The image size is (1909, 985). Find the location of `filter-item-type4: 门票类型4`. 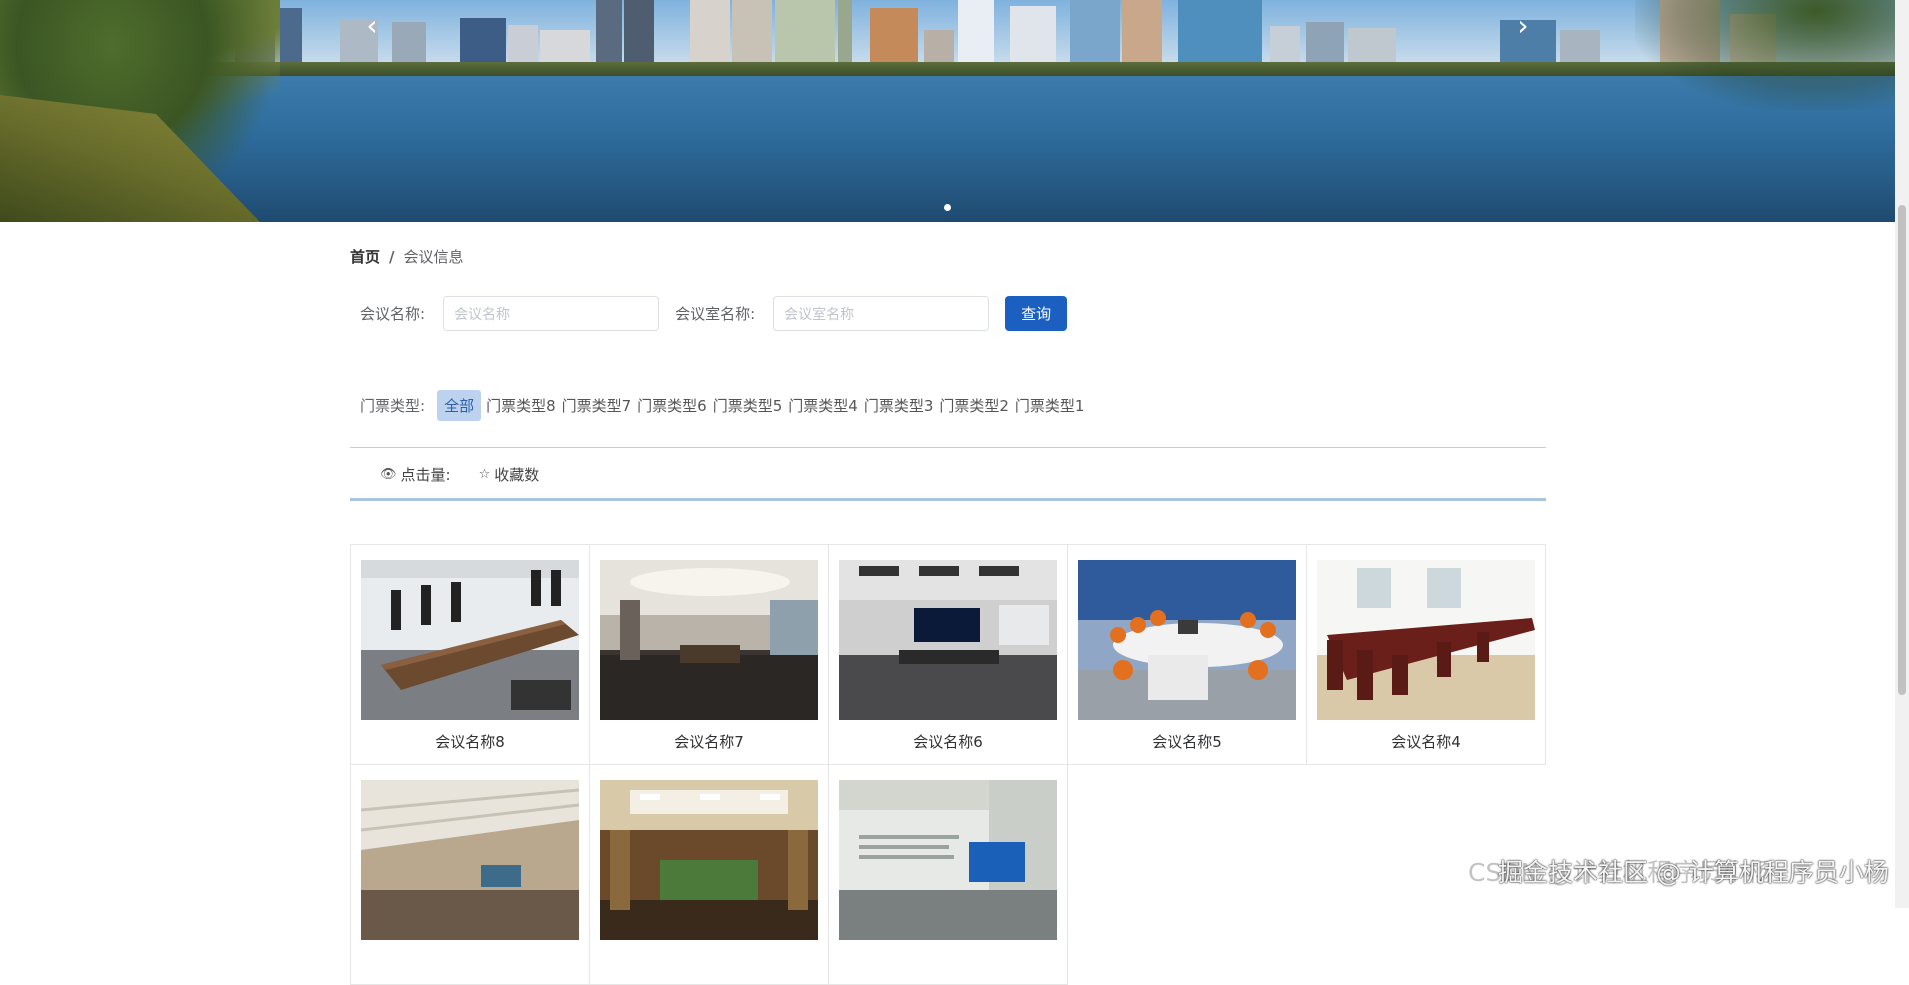

filter-item-type4: 门票类型4 is located at coordinates (823, 405).